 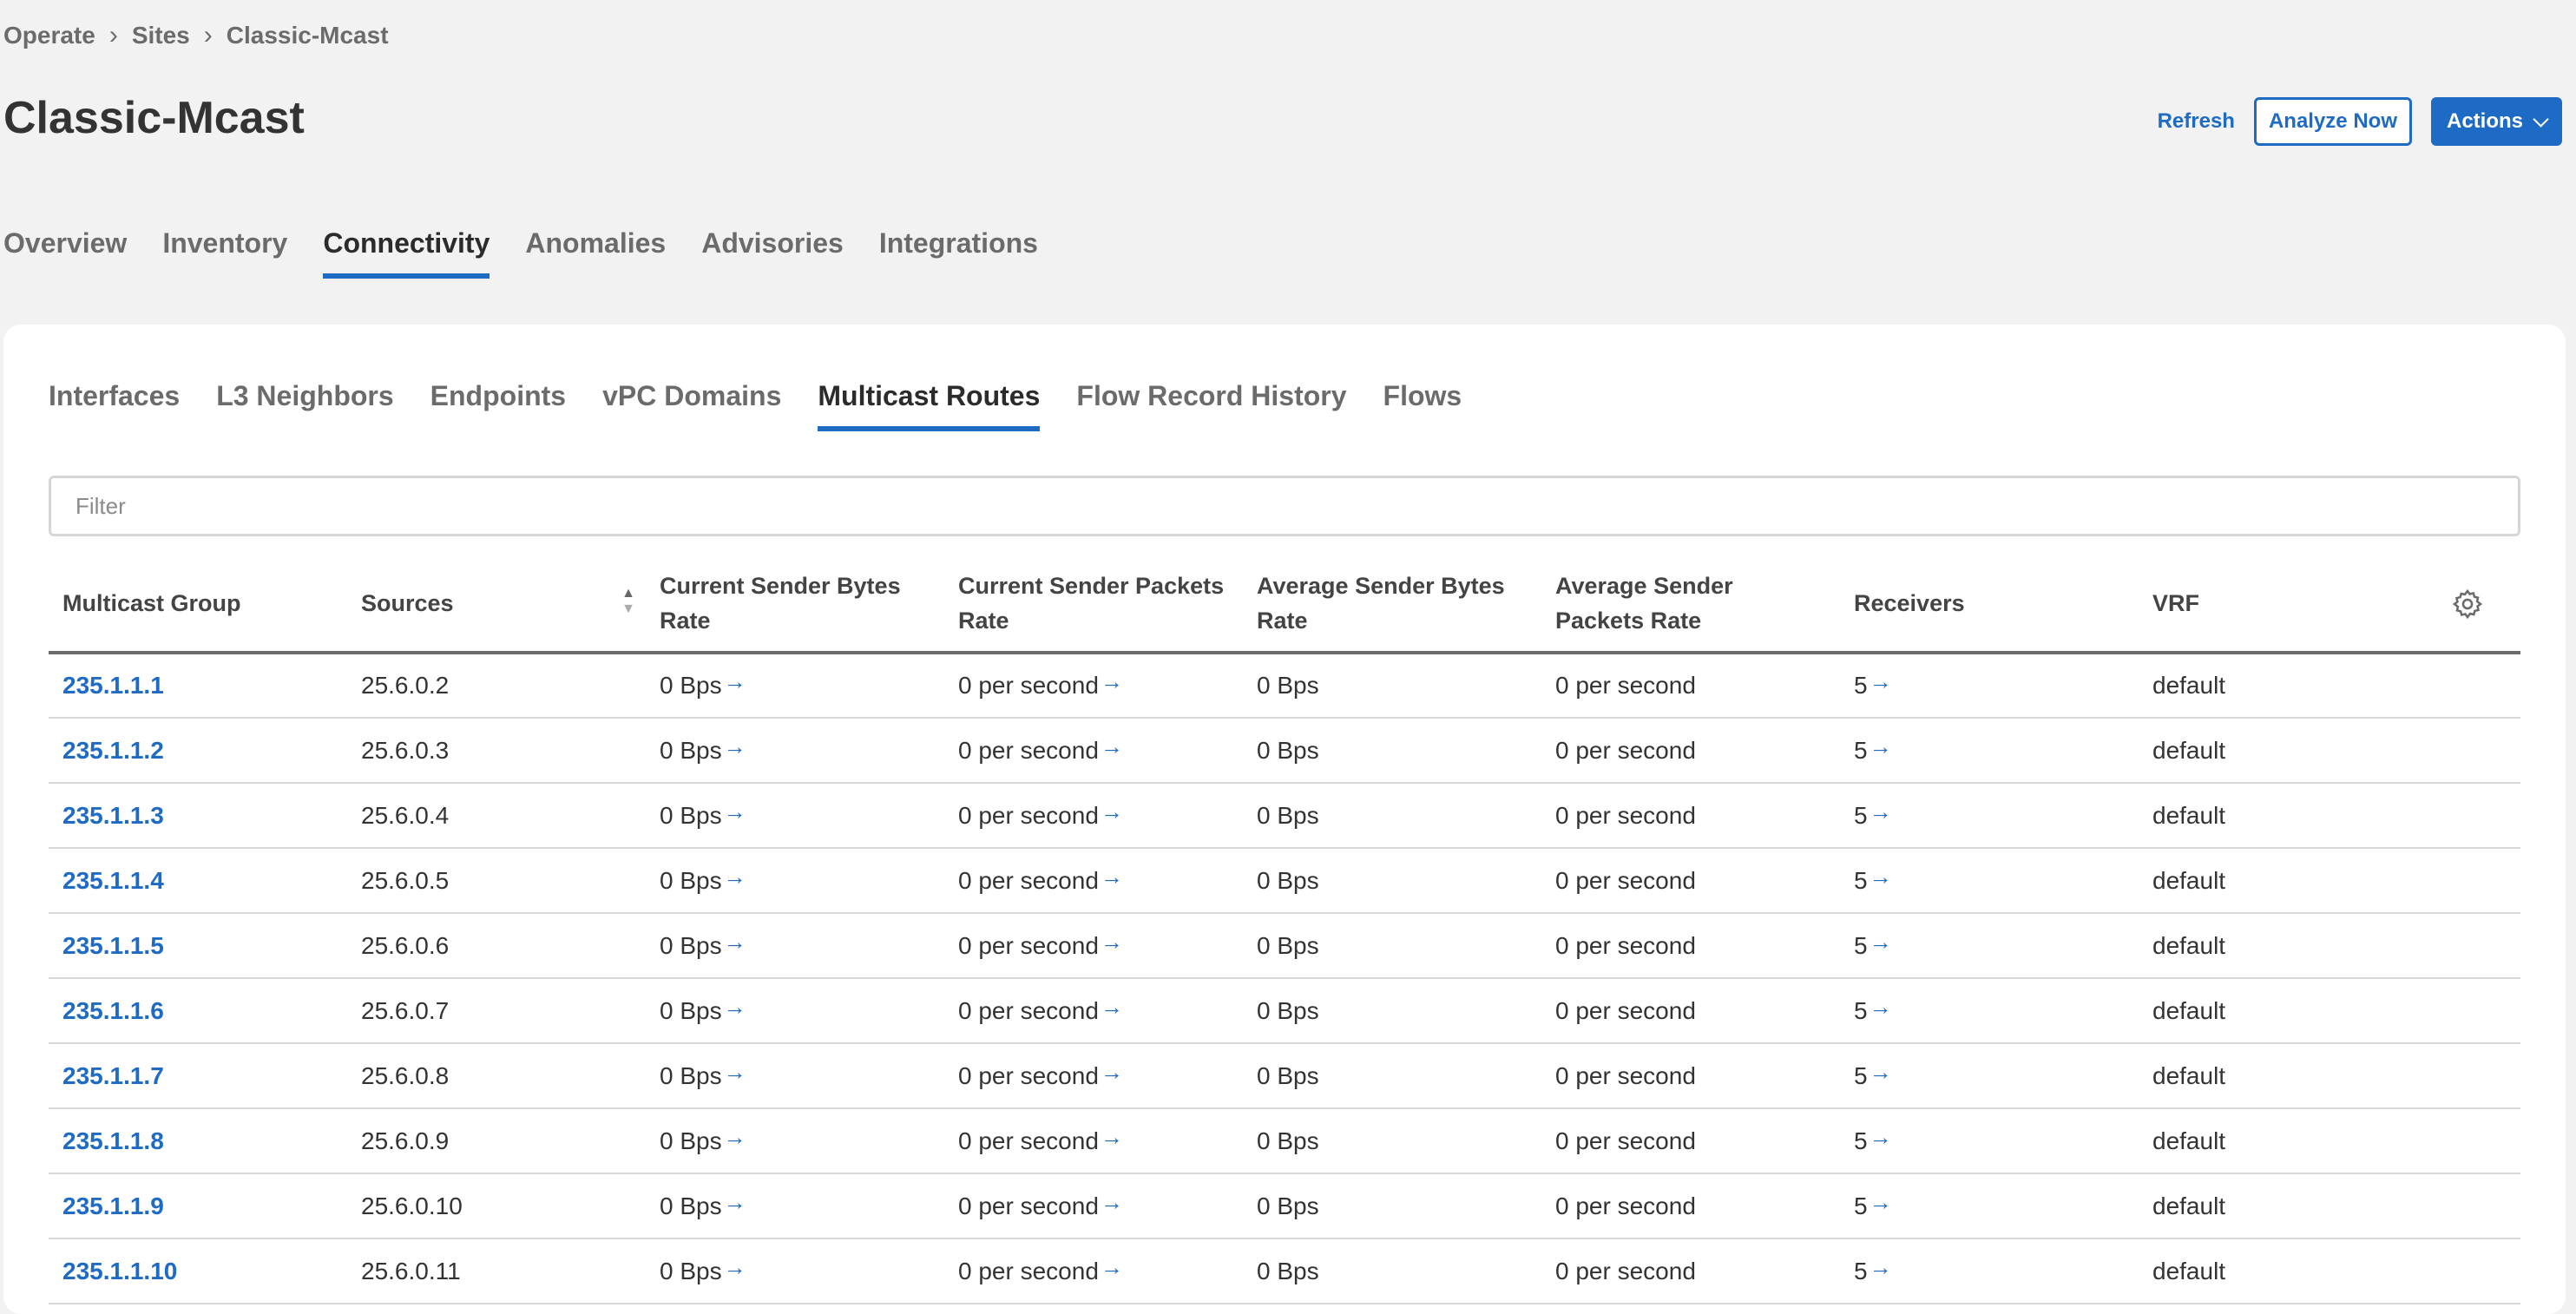 What do you see at coordinates (498, 405) in the screenshot?
I see `subtab-endpoints: Endpoints` at bounding box center [498, 405].